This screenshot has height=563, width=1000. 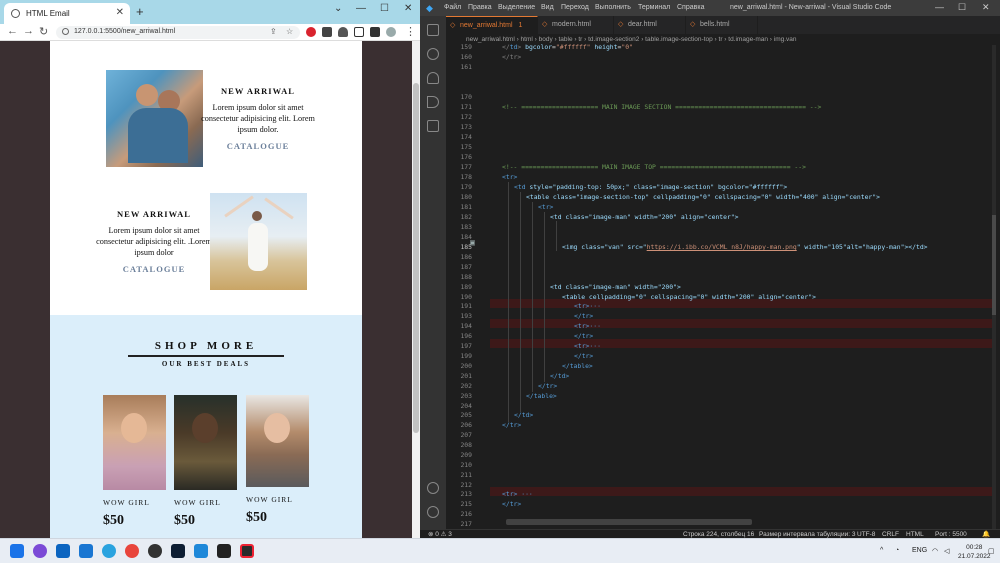 What do you see at coordinates (86, 551) in the screenshot?
I see `mail-icon` at bounding box center [86, 551].